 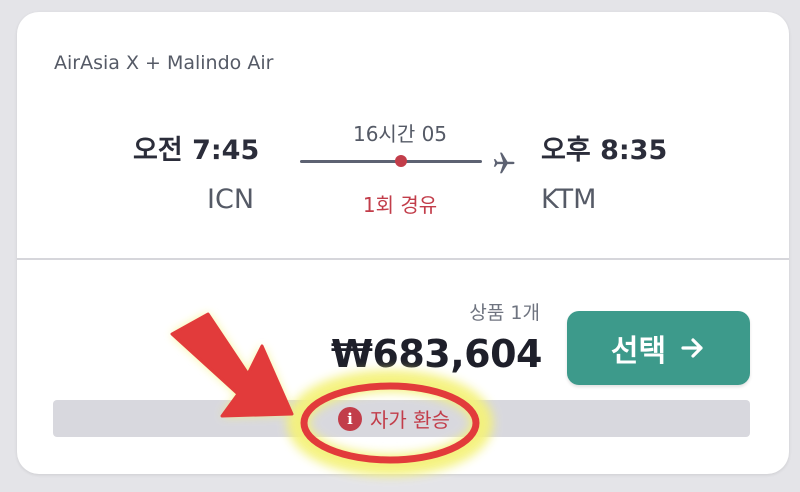 I want to click on stop-count: 1회 경유, so click(x=400, y=205).